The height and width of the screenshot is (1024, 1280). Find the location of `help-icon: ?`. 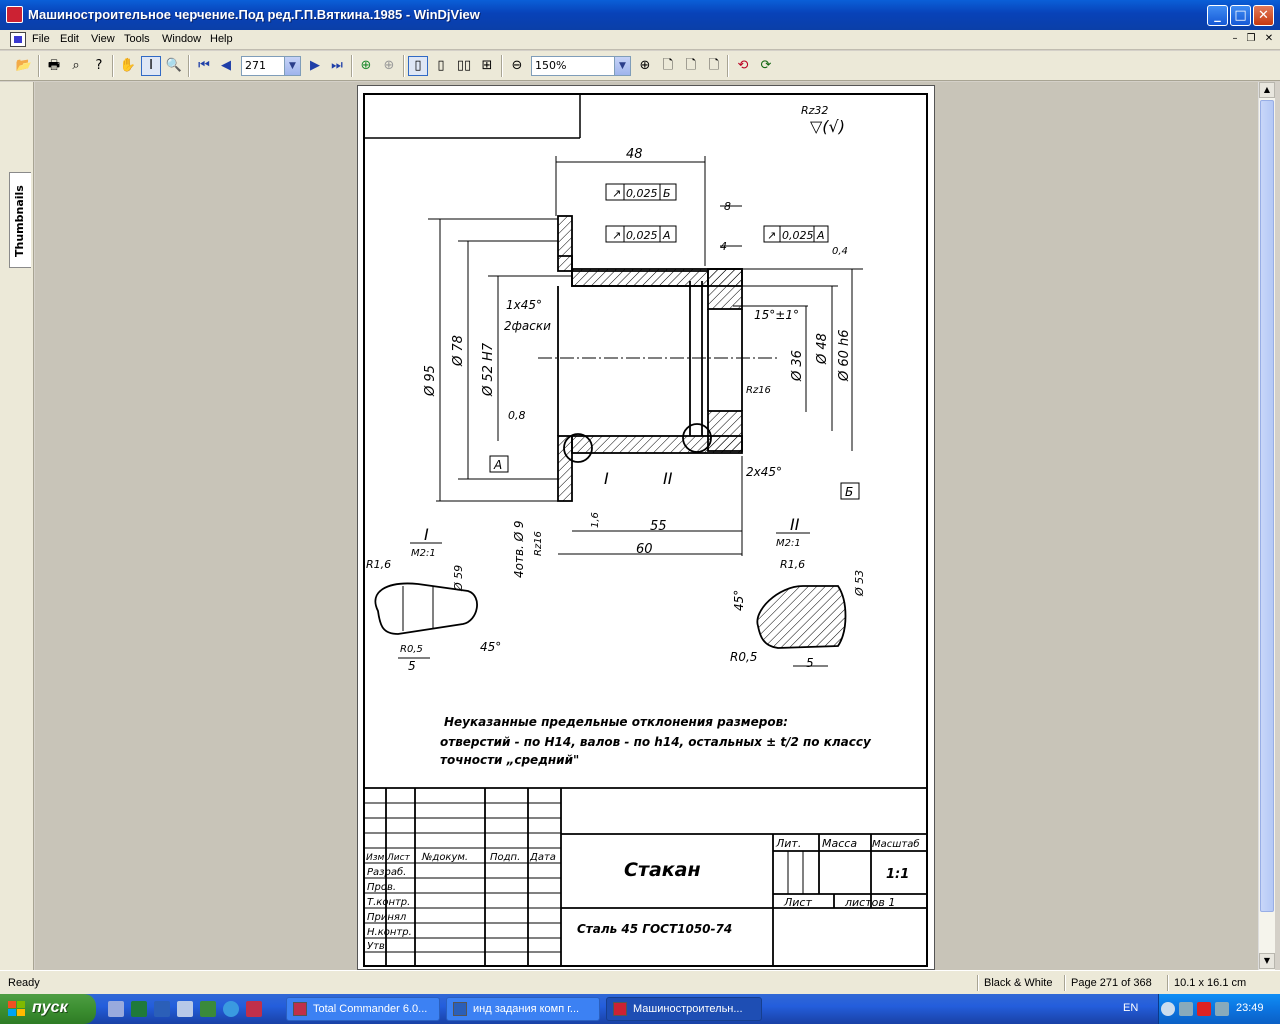

help-icon: ? is located at coordinates (99, 66).